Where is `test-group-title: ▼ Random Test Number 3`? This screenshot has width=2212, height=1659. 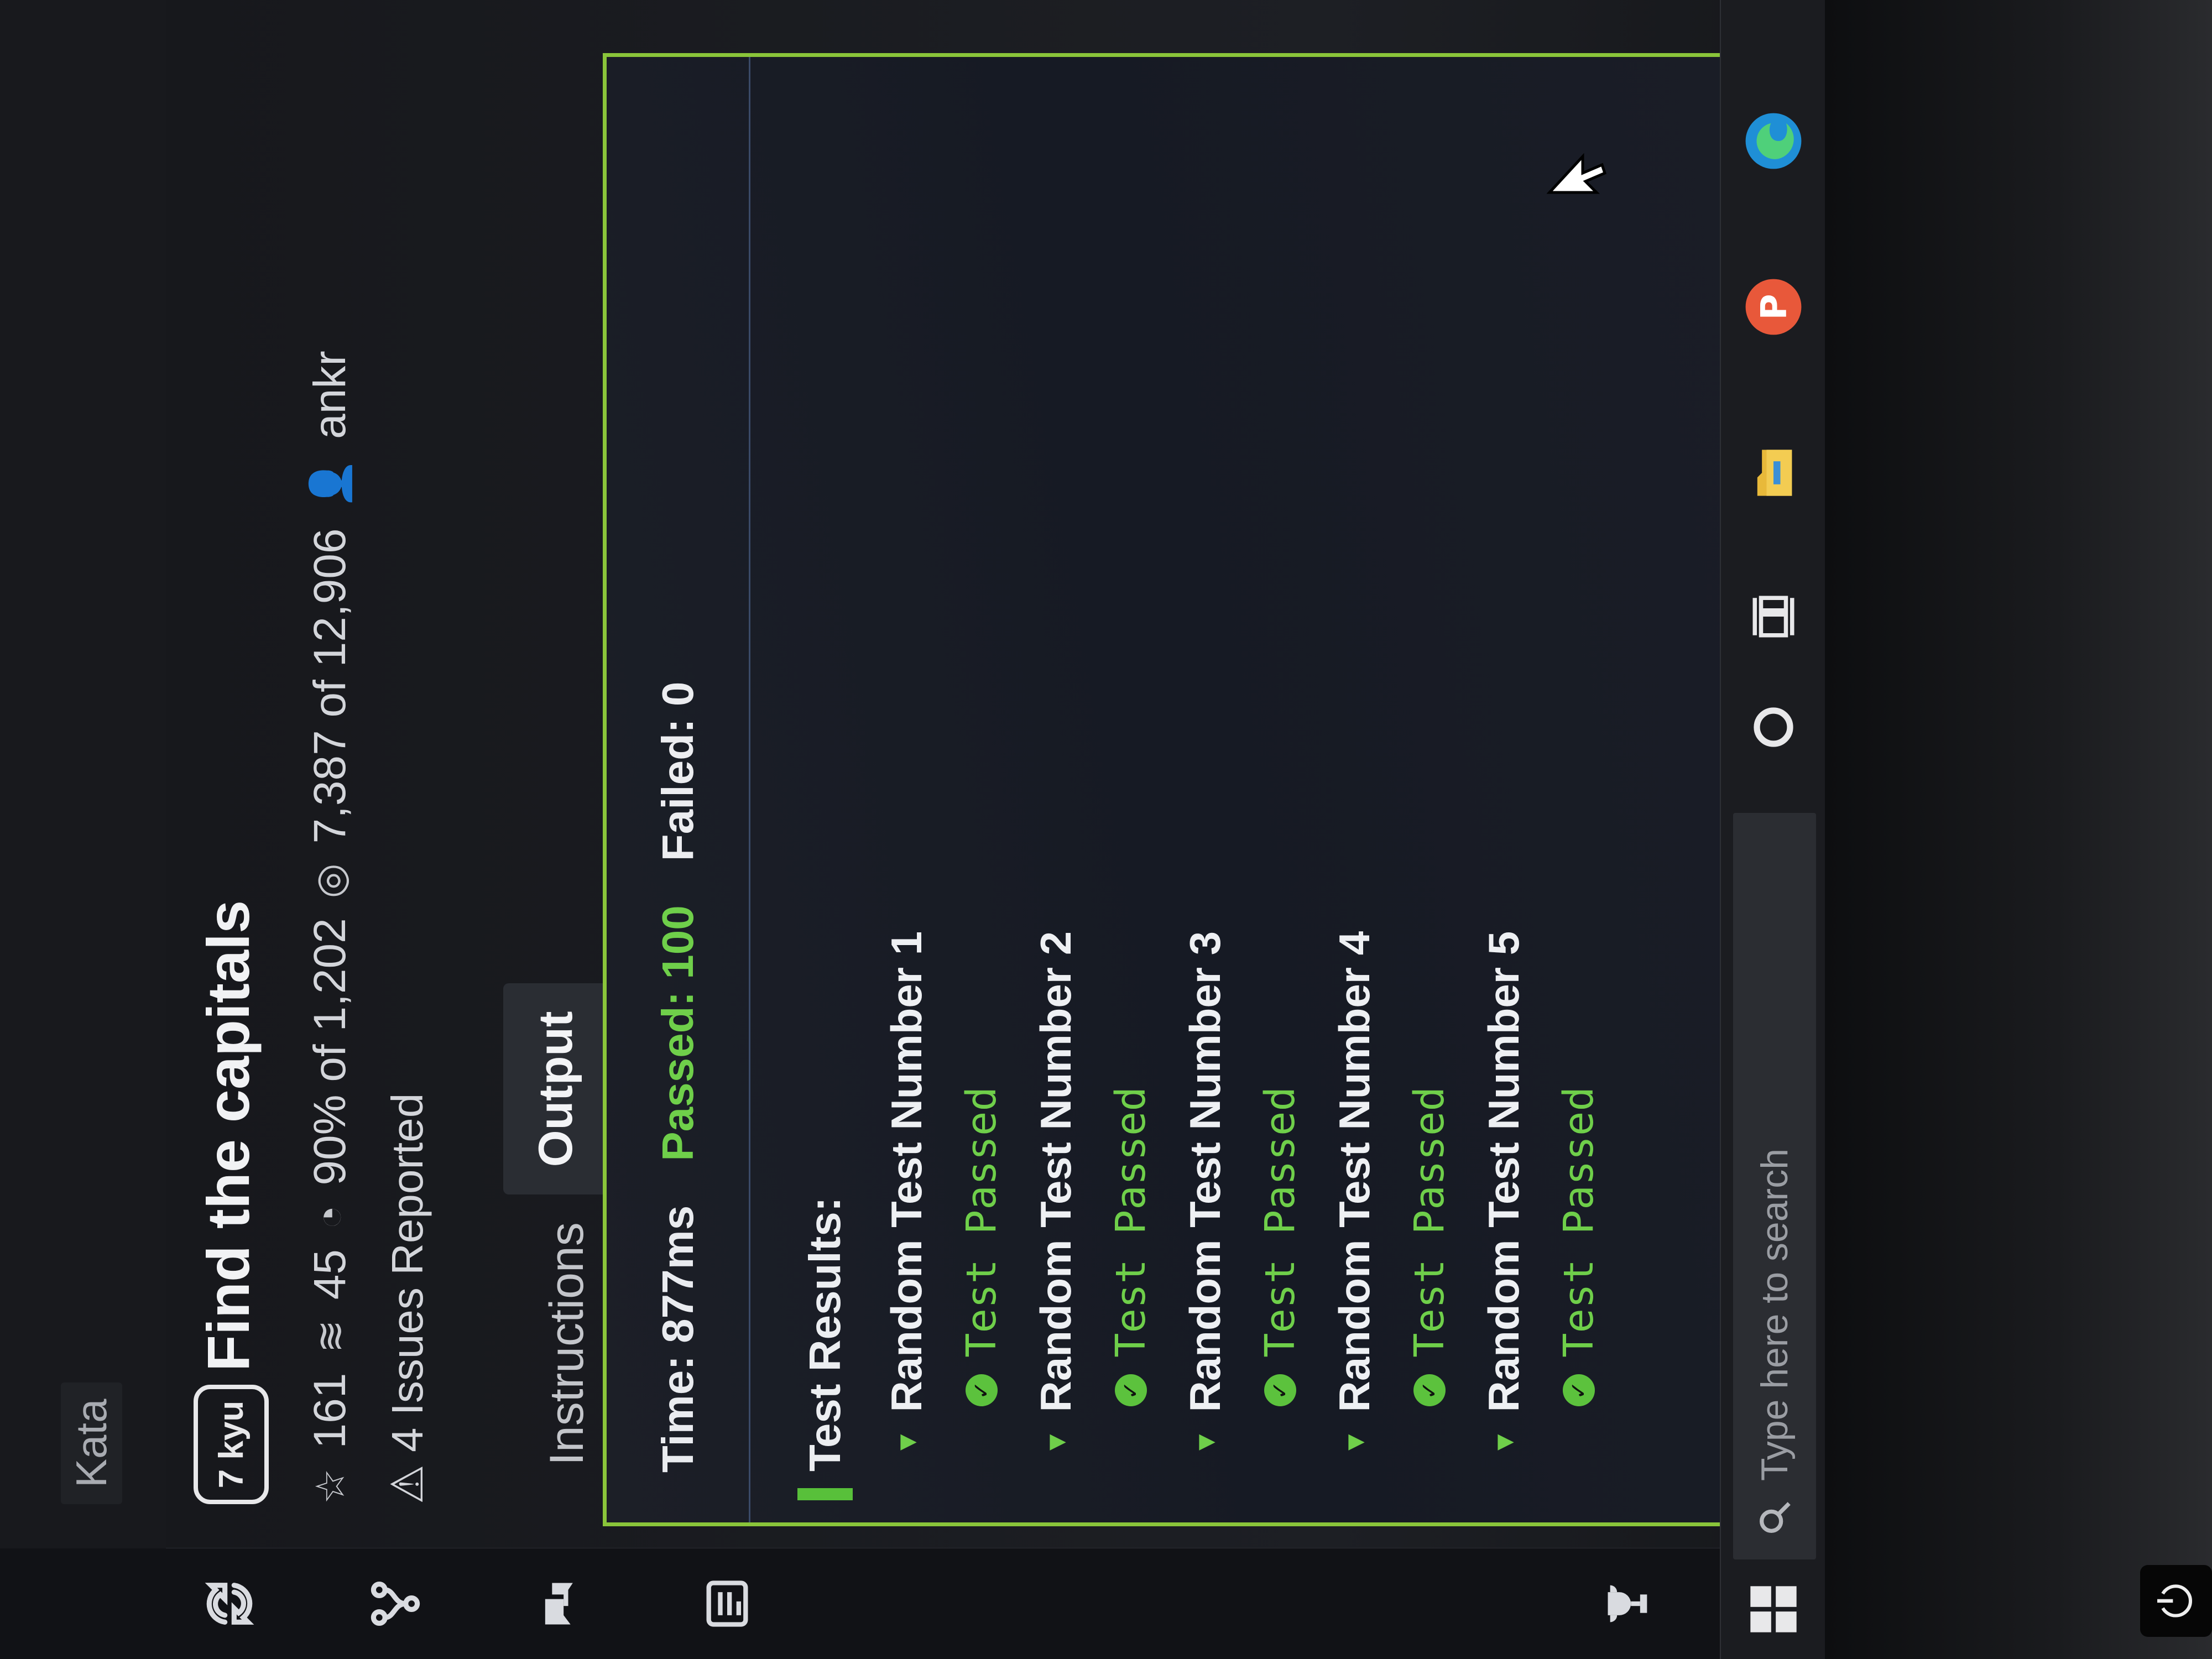 test-group-title: ▼ Random Test Number 3 is located at coordinates (1205, 795).